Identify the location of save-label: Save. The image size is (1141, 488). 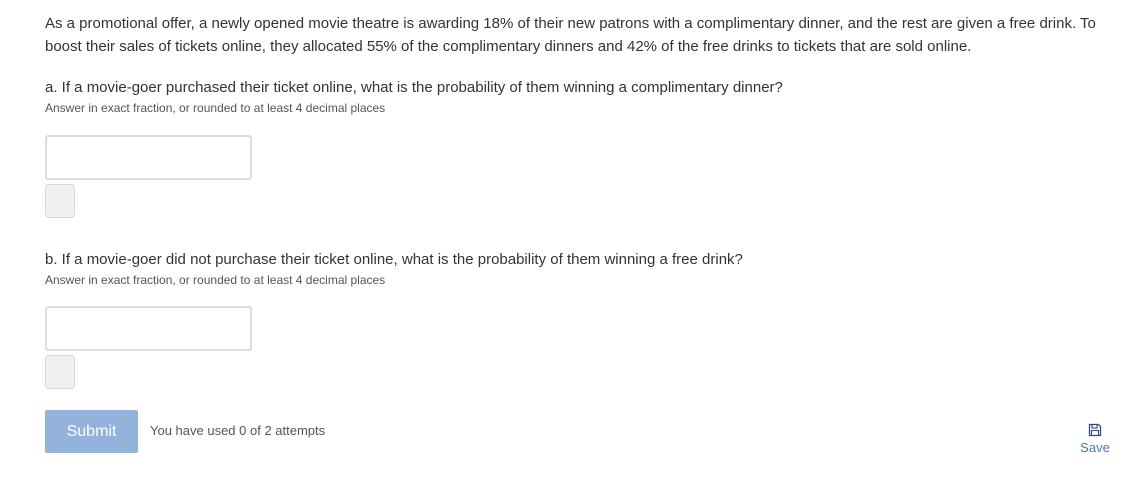
(1095, 447).